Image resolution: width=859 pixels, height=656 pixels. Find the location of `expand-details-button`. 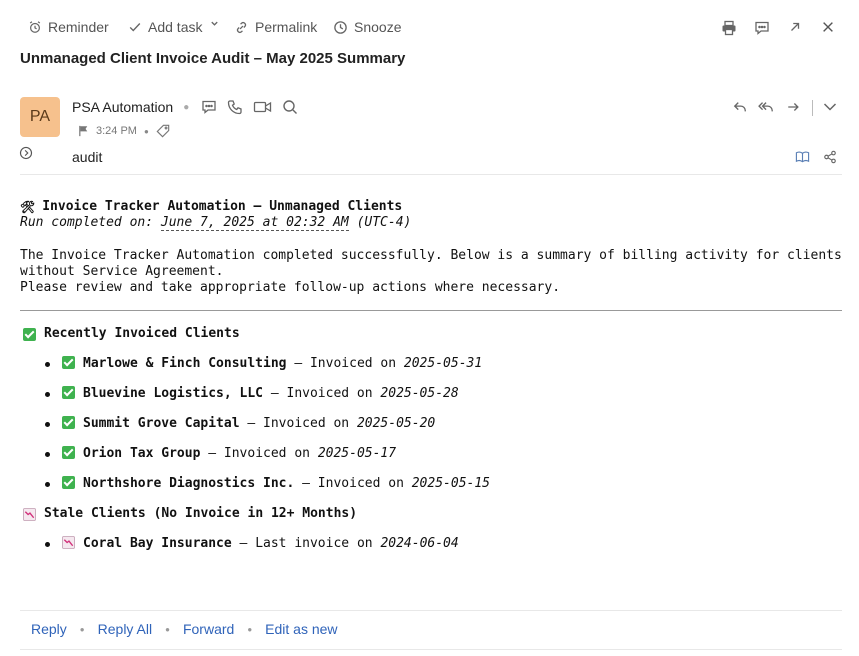

expand-details-button is located at coordinates (26, 154).